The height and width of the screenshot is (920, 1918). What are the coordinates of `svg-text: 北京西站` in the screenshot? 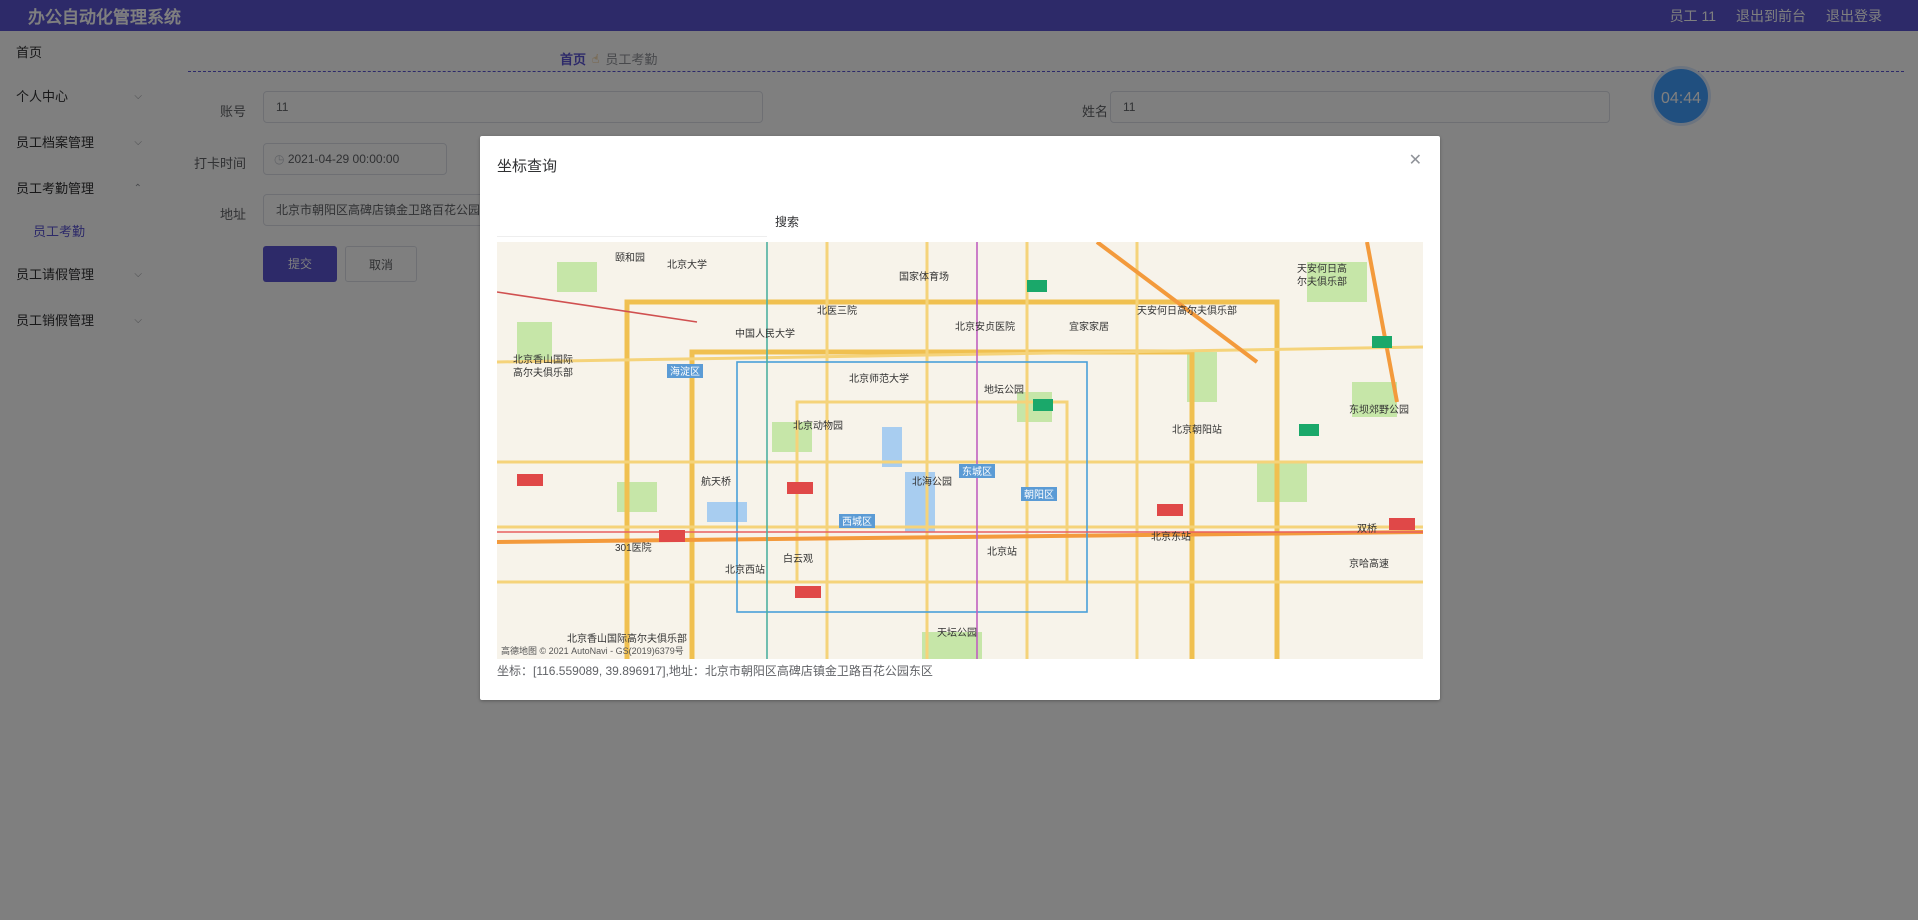 It's located at (745, 569).